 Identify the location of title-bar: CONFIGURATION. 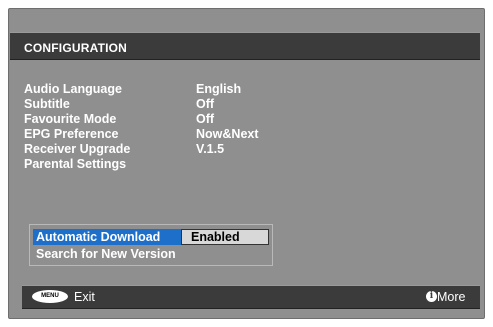
(245, 46).